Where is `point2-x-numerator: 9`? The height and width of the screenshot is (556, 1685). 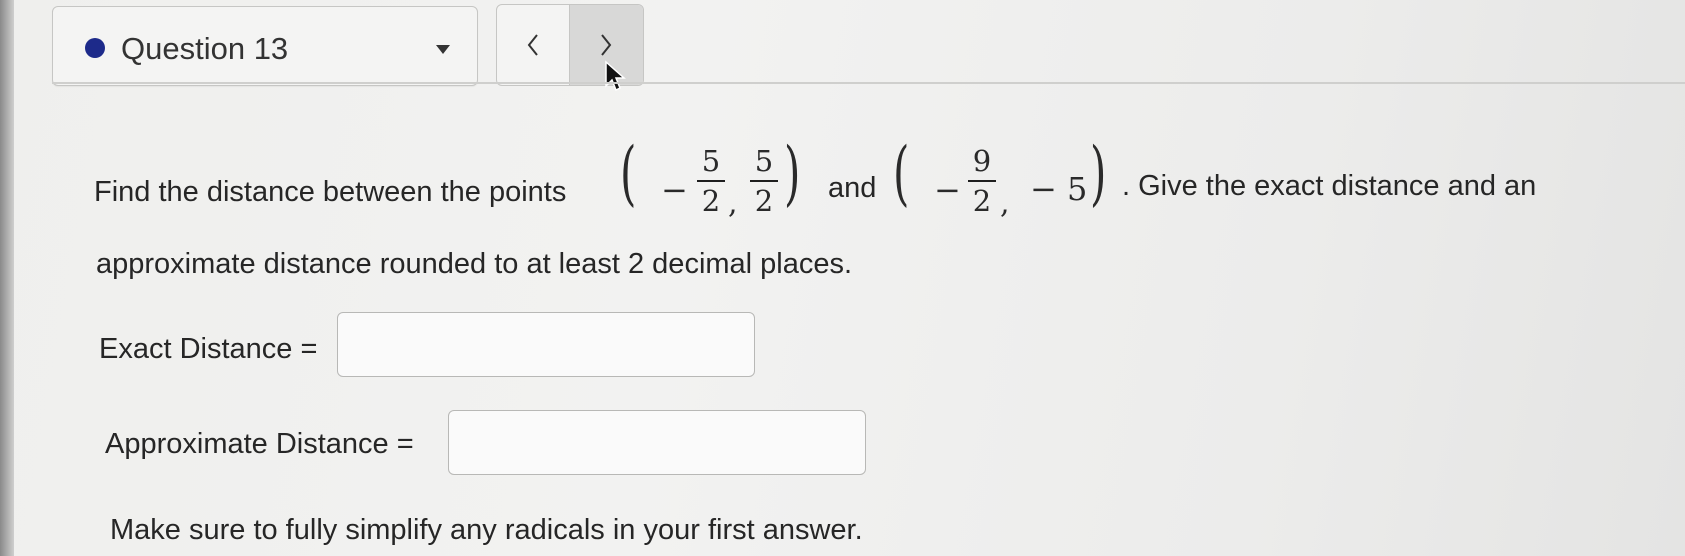 point2-x-numerator: 9 is located at coordinates (982, 161).